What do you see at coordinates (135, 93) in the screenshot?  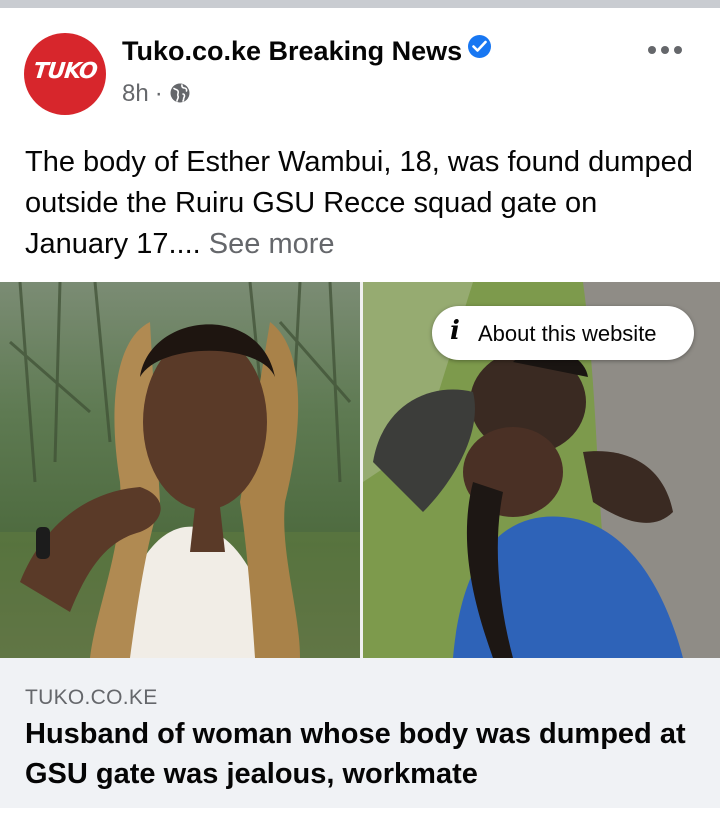 I see `post-time: 8h` at bounding box center [135, 93].